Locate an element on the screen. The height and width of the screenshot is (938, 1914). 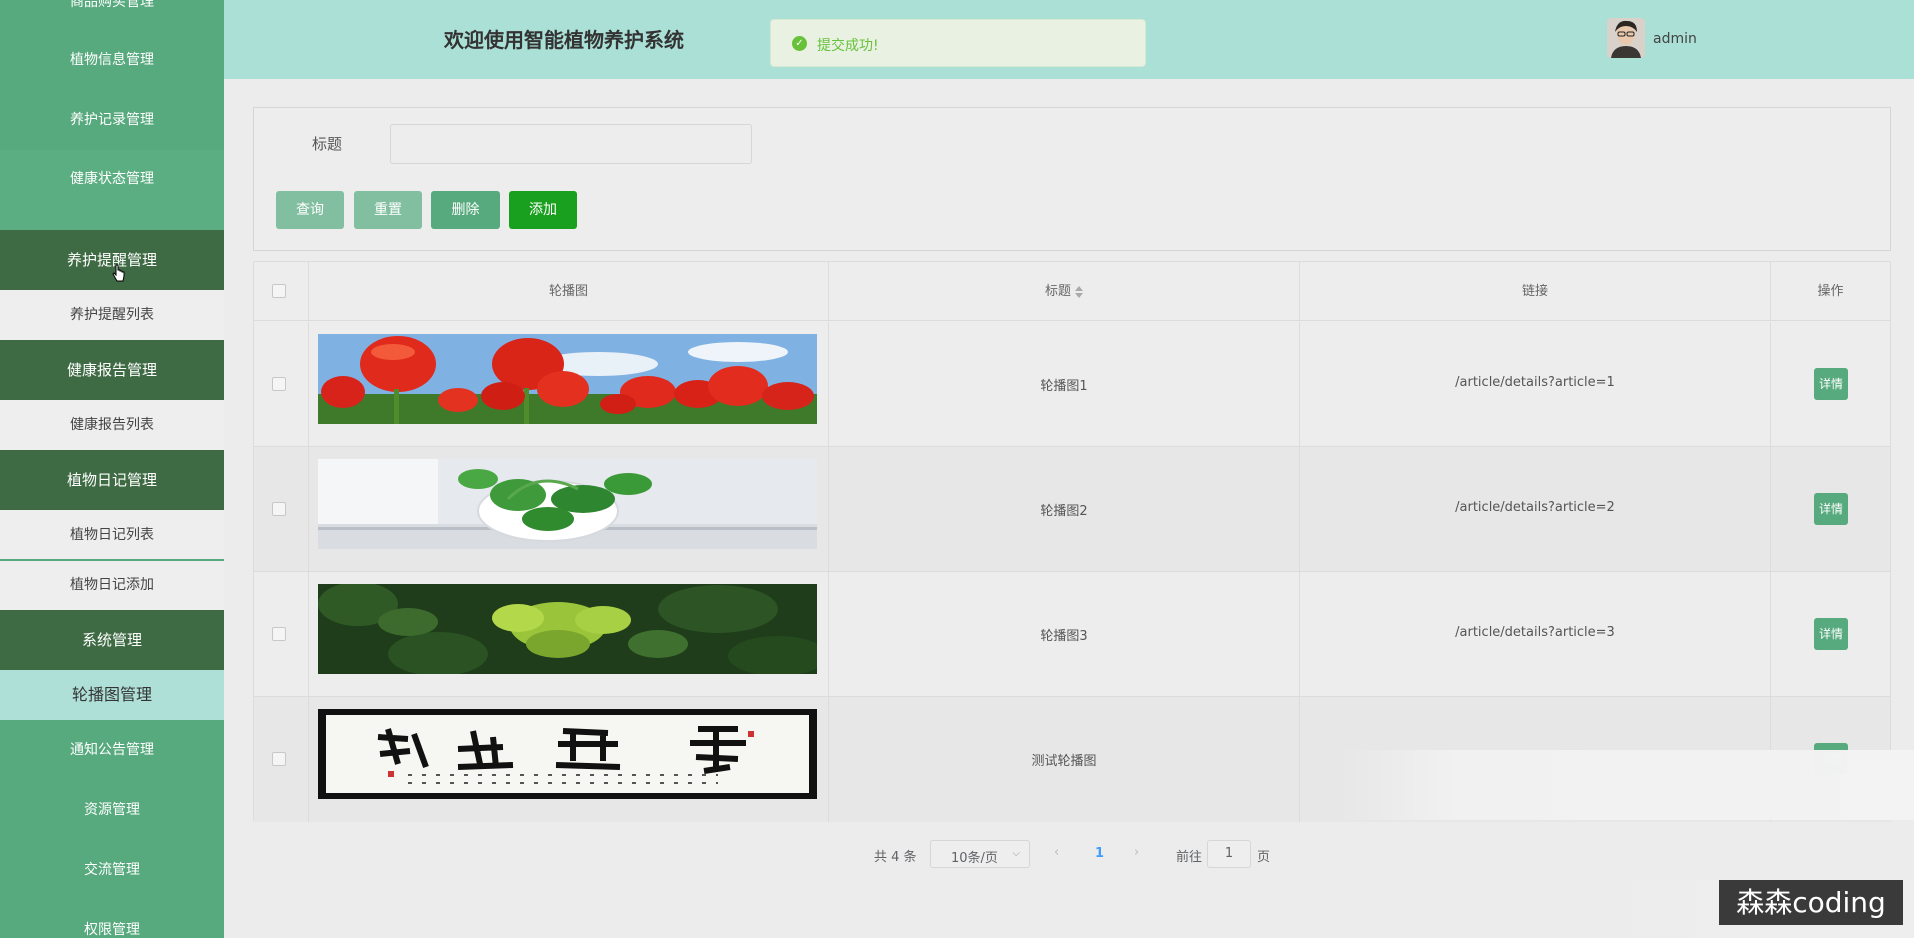
sidebar-item-health-report-list: 健康报告列表 is located at coordinates (112, 425).